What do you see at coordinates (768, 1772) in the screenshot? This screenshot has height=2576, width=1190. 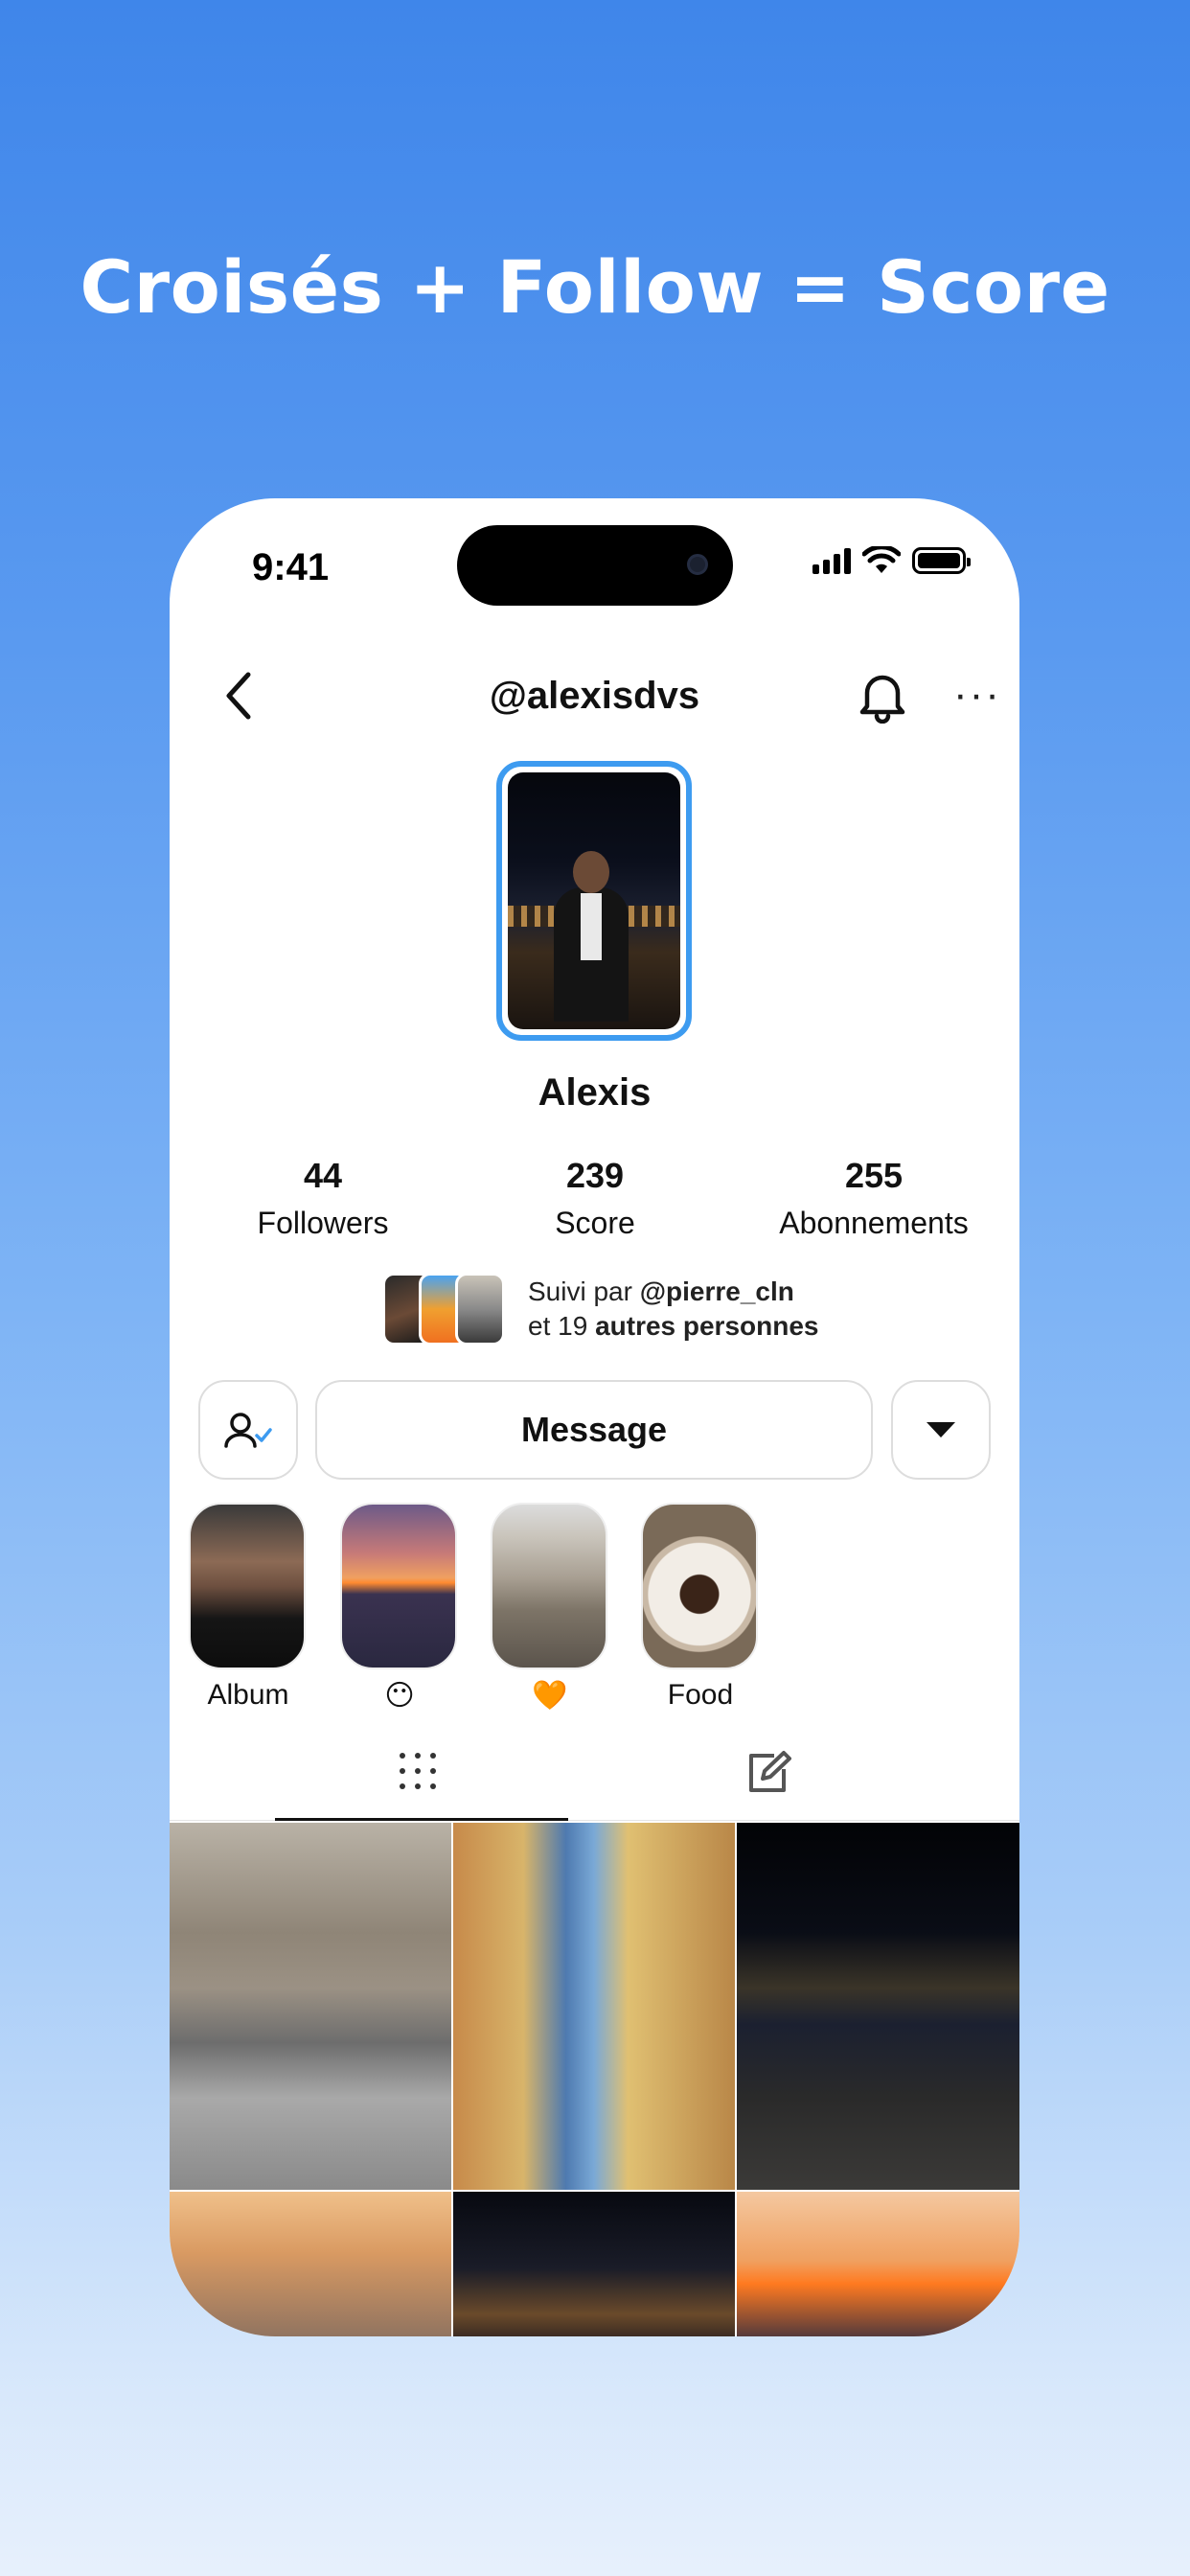 I see `edit-icon` at bounding box center [768, 1772].